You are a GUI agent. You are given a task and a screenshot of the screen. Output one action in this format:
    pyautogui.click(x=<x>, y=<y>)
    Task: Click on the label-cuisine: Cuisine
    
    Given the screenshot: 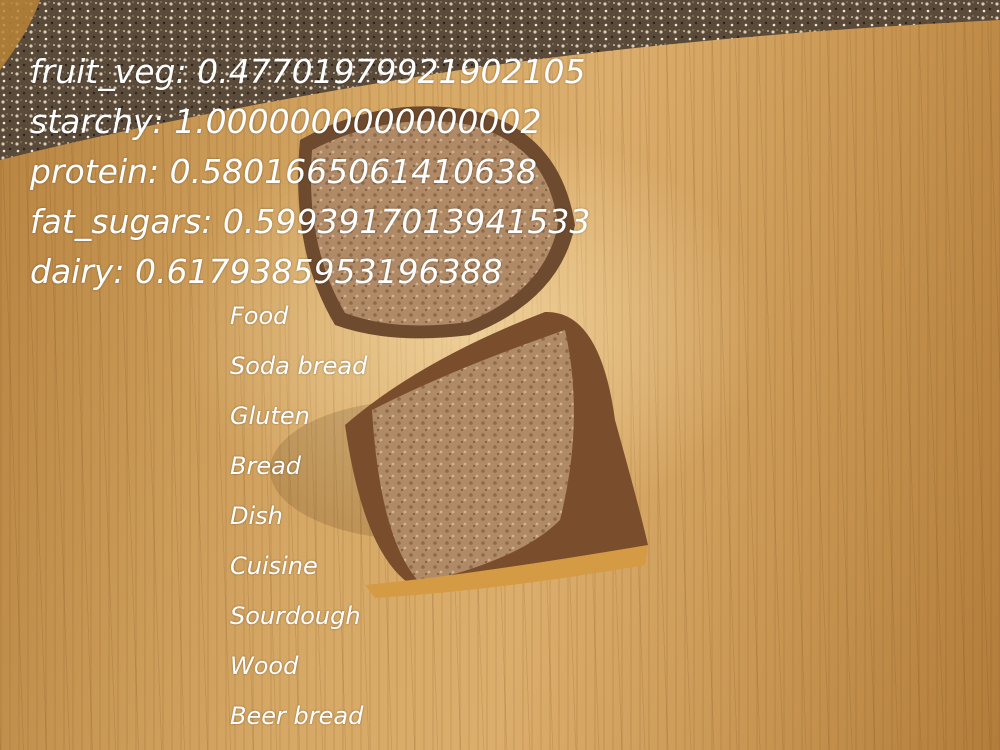 What is the action you would take?
    pyautogui.click(x=274, y=566)
    